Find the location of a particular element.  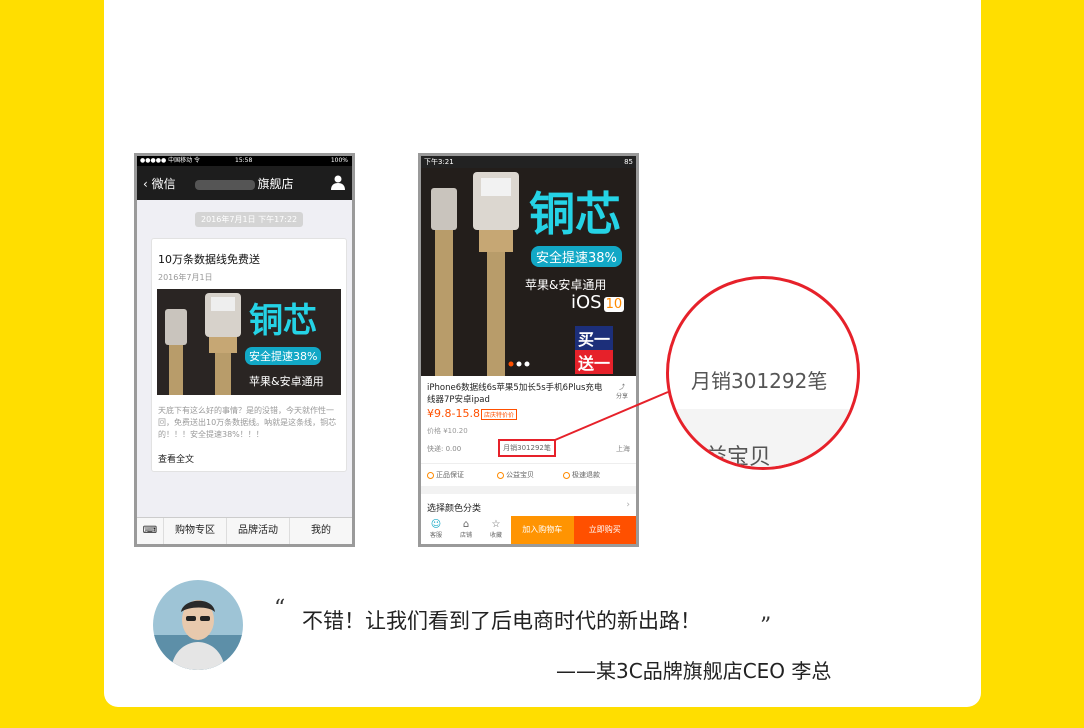

close-quote-mark: ” is located at coordinates (766, 626).